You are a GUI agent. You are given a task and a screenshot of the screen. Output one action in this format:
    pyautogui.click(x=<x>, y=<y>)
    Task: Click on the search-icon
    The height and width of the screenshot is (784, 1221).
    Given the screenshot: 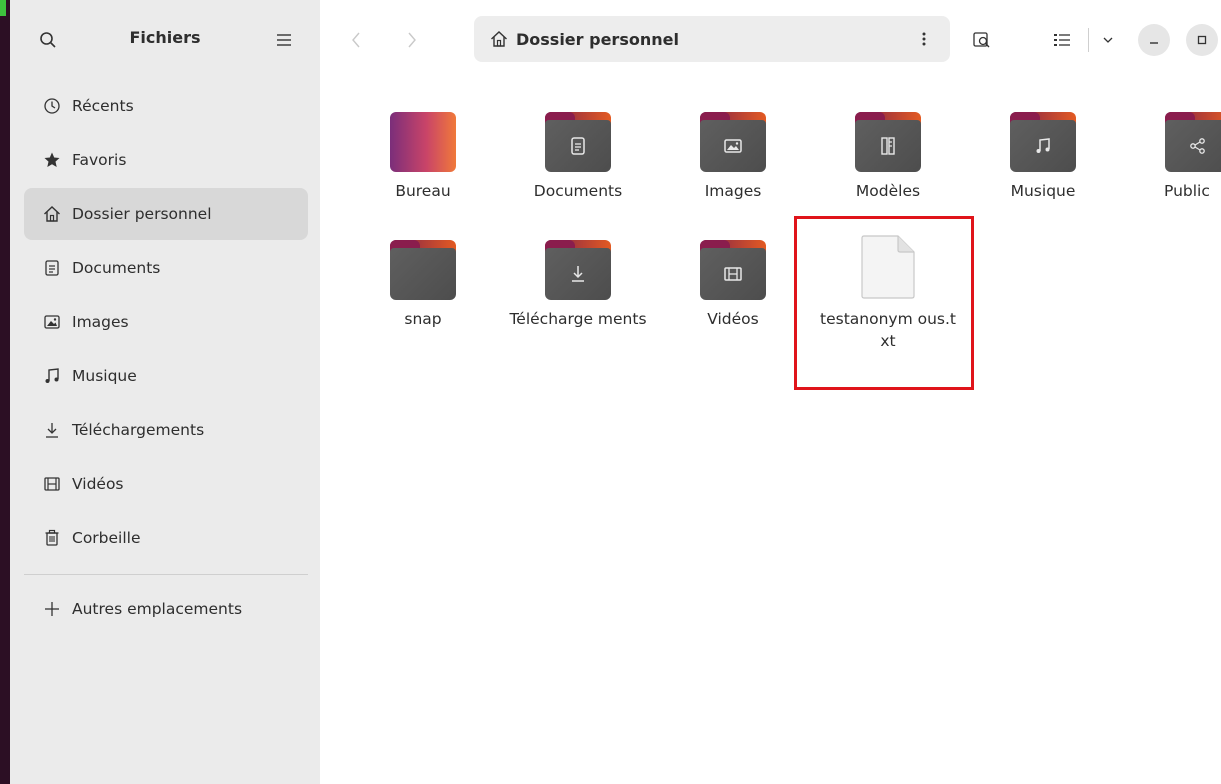 What is the action you would take?
    pyautogui.click(x=48, y=40)
    